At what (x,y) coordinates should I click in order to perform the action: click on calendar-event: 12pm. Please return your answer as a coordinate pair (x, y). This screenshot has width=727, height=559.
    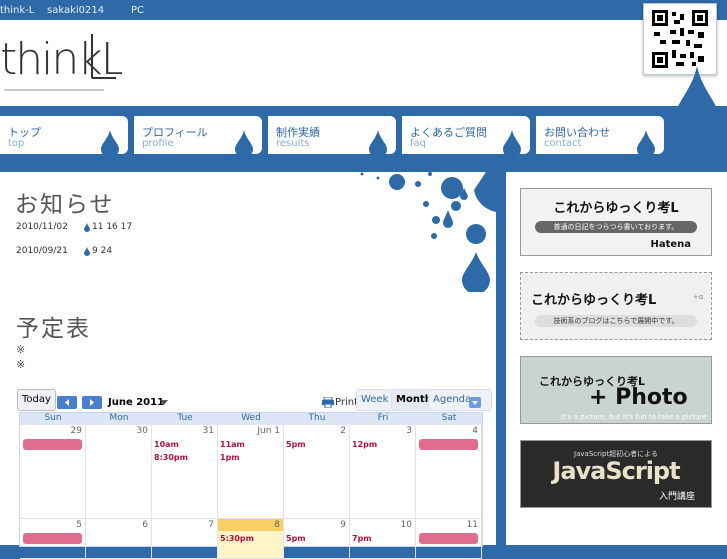
    Looking at the image, I should click on (364, 444).